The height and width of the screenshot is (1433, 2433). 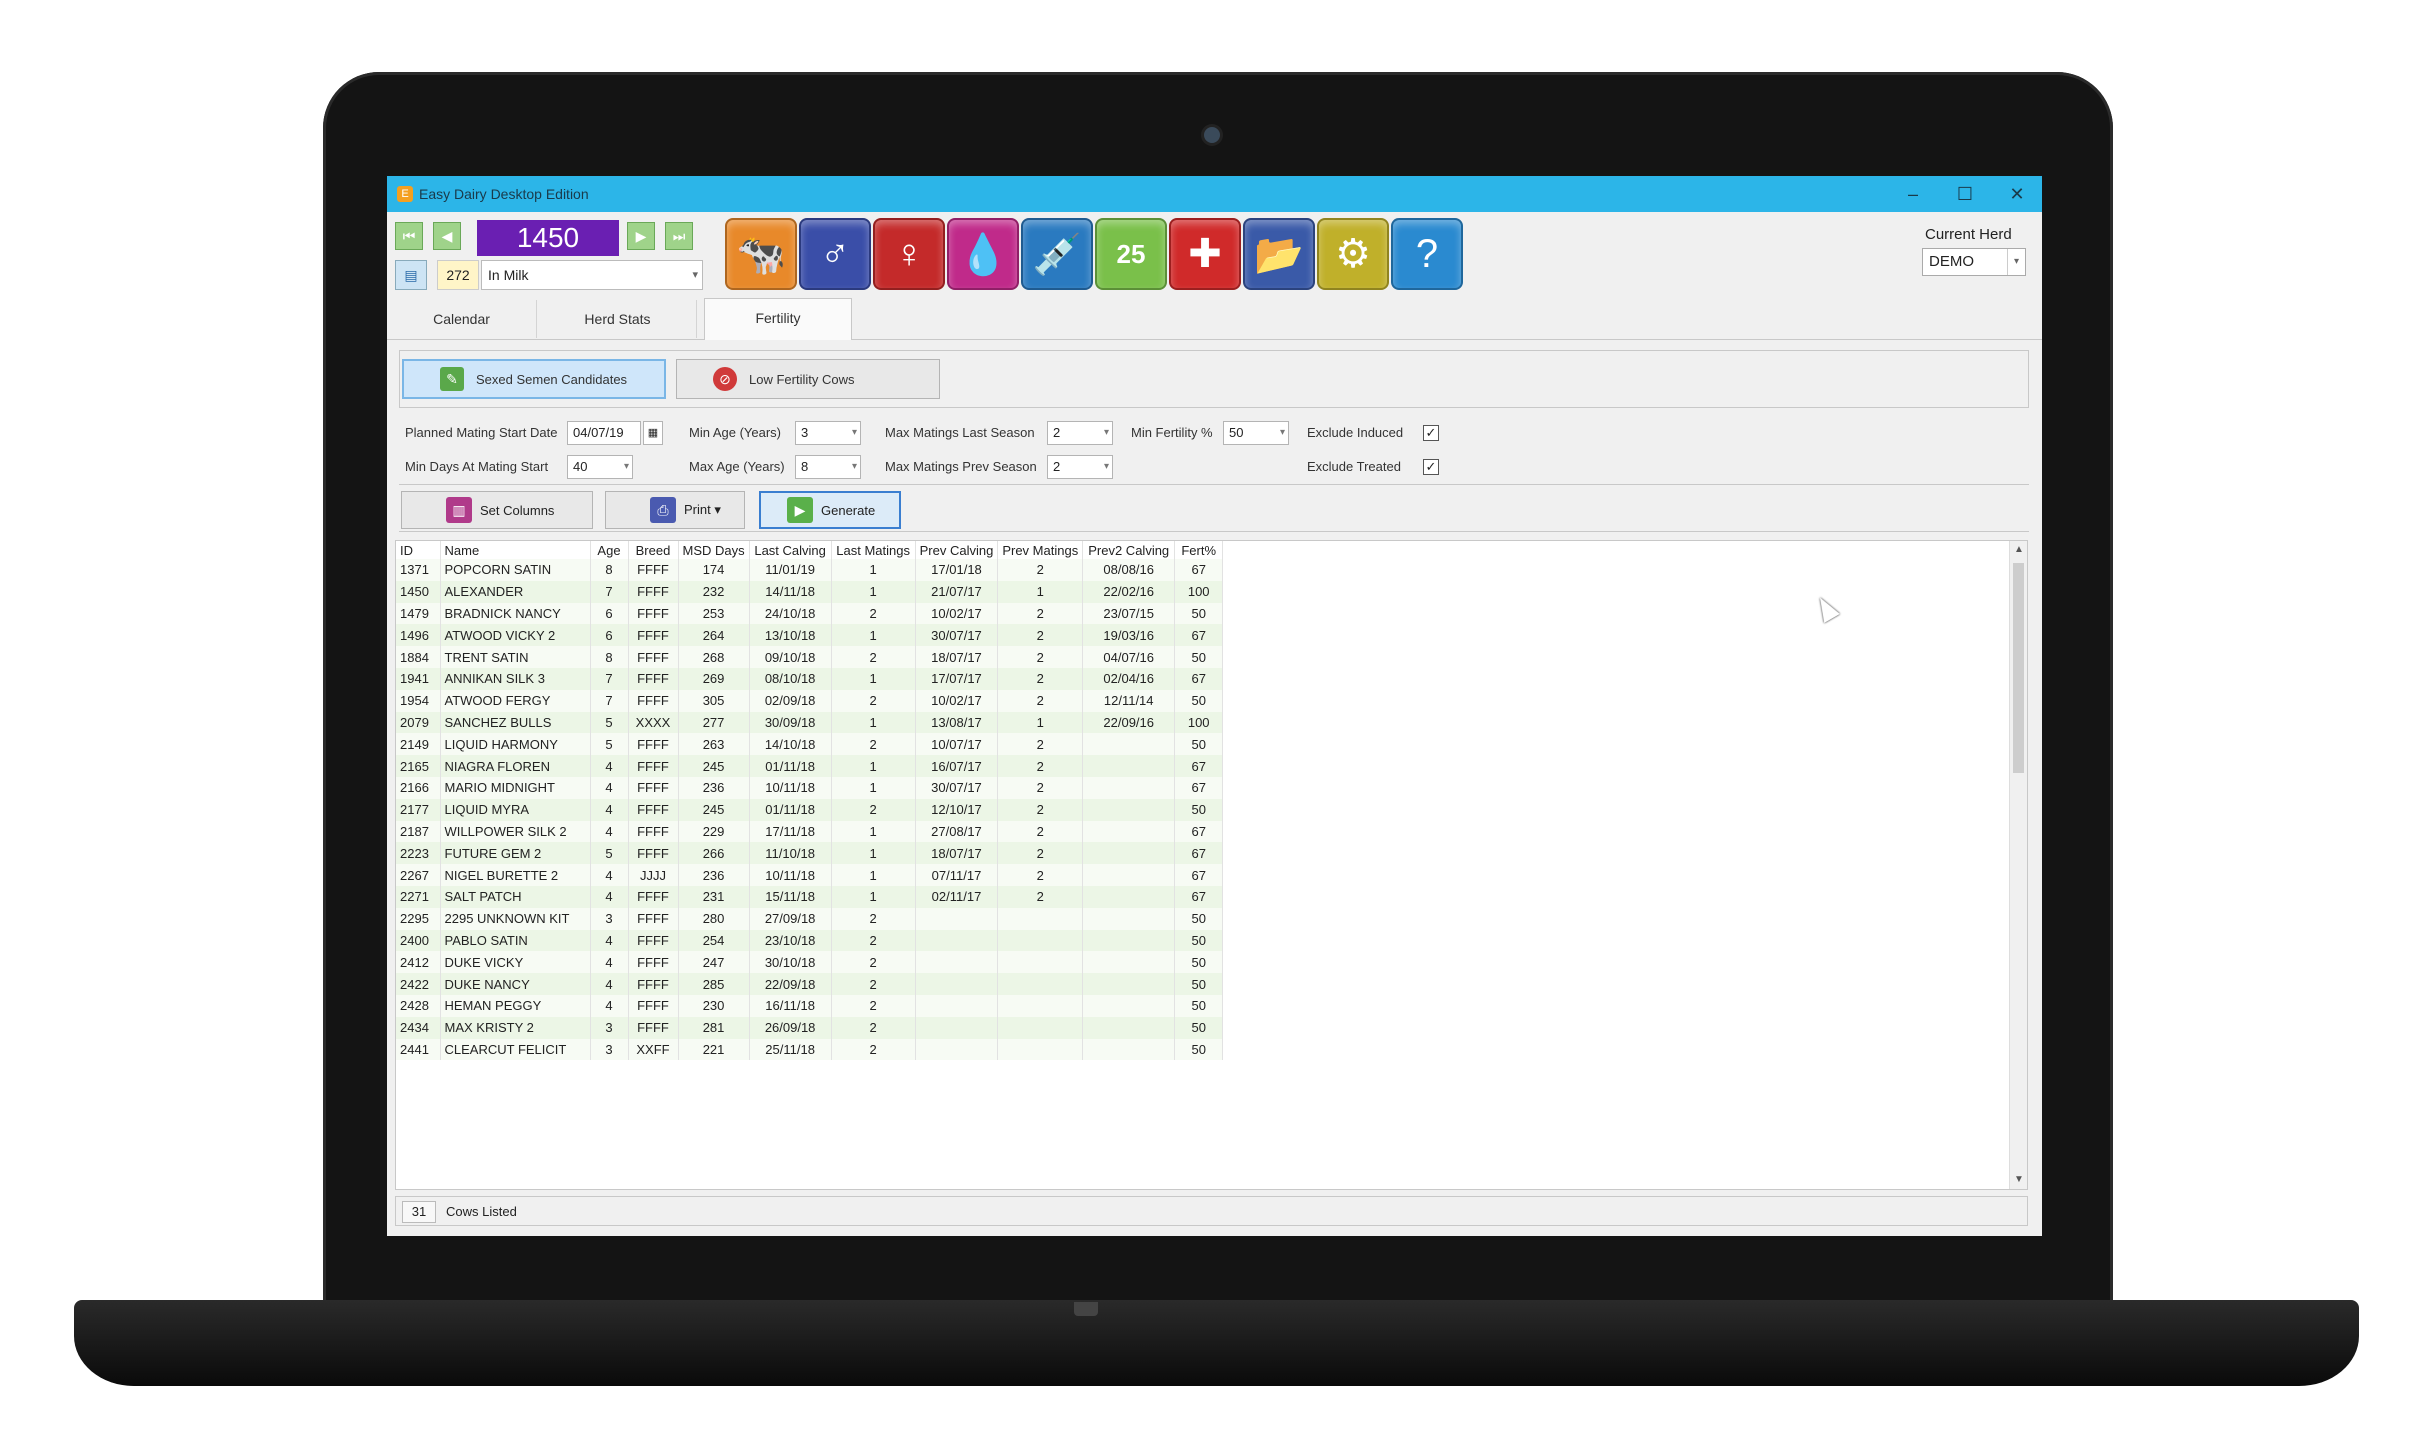 What do you see at coordinates (548, 238) in the screenshot?
I see `current-cow-id: 1450` at bounding box center [548, 238].